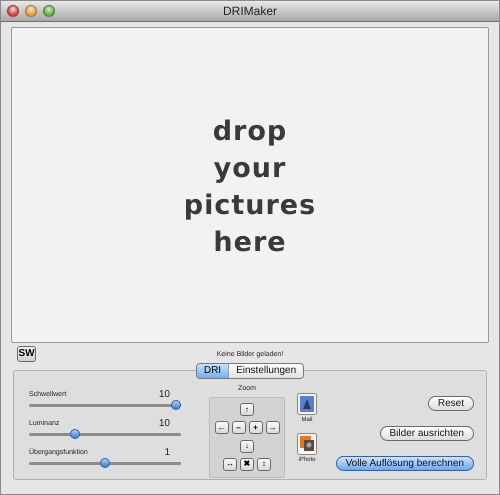 Image resolution: width=500 pixels, height=495 pixels. What do you see at coordinates (264, 464) in the screenshot?
I see `zoom-button: ↕` at bounding box center [264, 464].